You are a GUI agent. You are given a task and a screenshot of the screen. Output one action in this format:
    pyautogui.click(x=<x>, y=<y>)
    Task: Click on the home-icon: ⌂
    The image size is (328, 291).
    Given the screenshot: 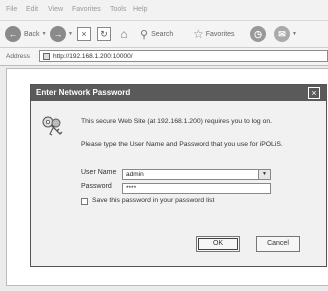 What is the action you would take?
    pyautogui.click(x=124, y=34)
    